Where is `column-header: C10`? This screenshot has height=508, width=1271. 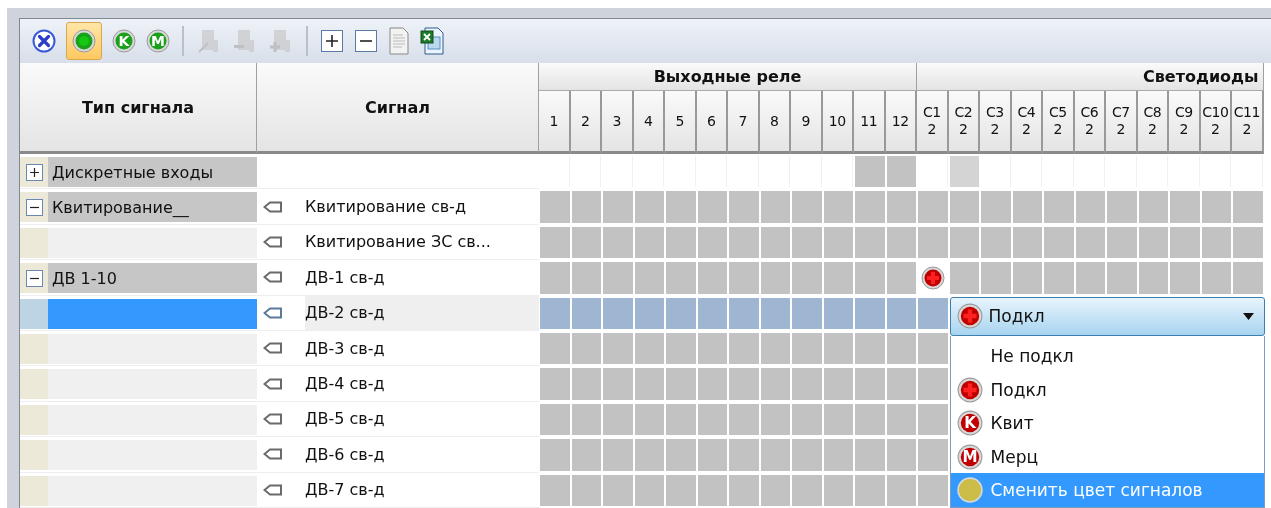 column-header: C10 is located at coordinates (1215, 112).